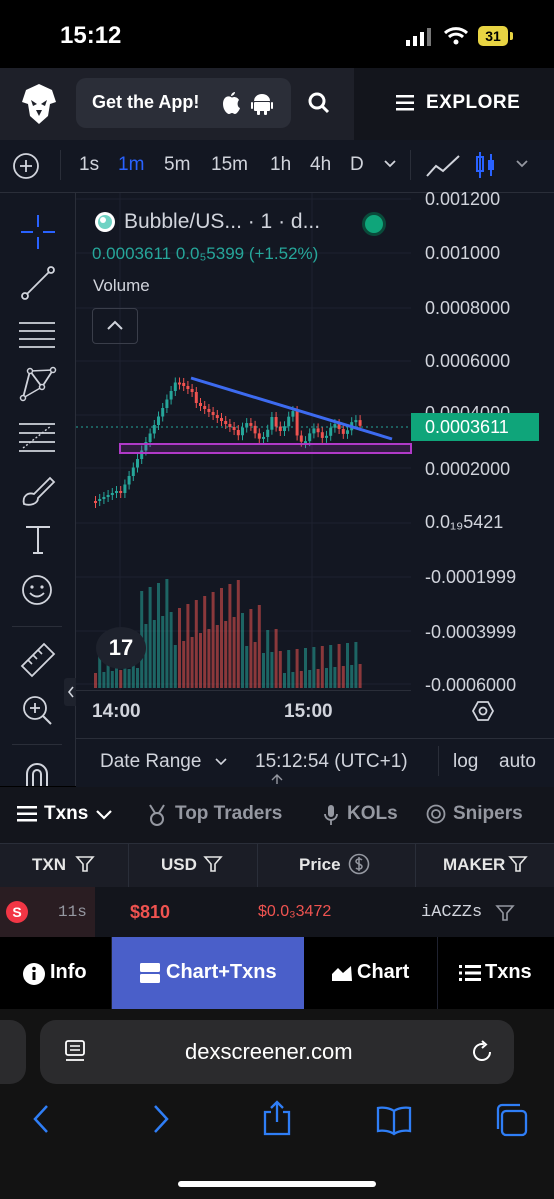 This screenshot has width=554, height=1199. What do you see at coordinates (37, 437) in the screenshot?
I see `fib-tool-icon` at bounding box center [37, 437].